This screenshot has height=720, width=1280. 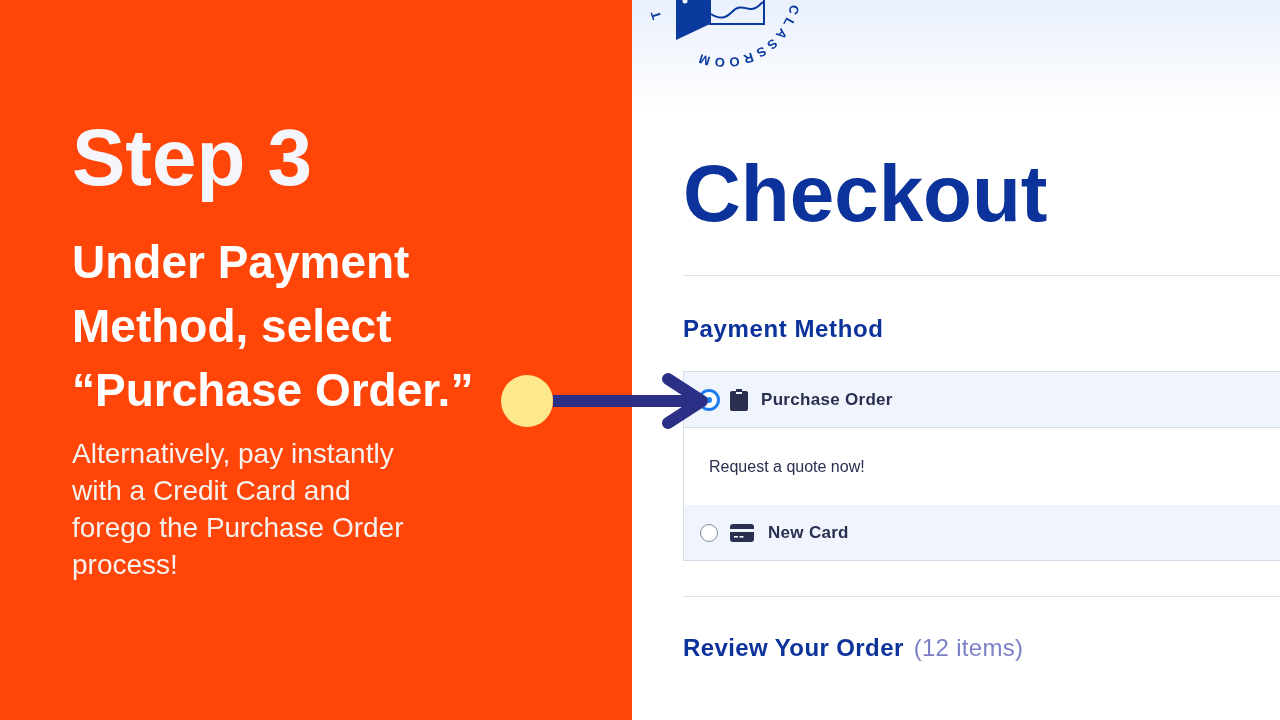 I want to click on slide-heading: Under Payment Method, select “Purchase Order.”, so click(x=273, y=326).